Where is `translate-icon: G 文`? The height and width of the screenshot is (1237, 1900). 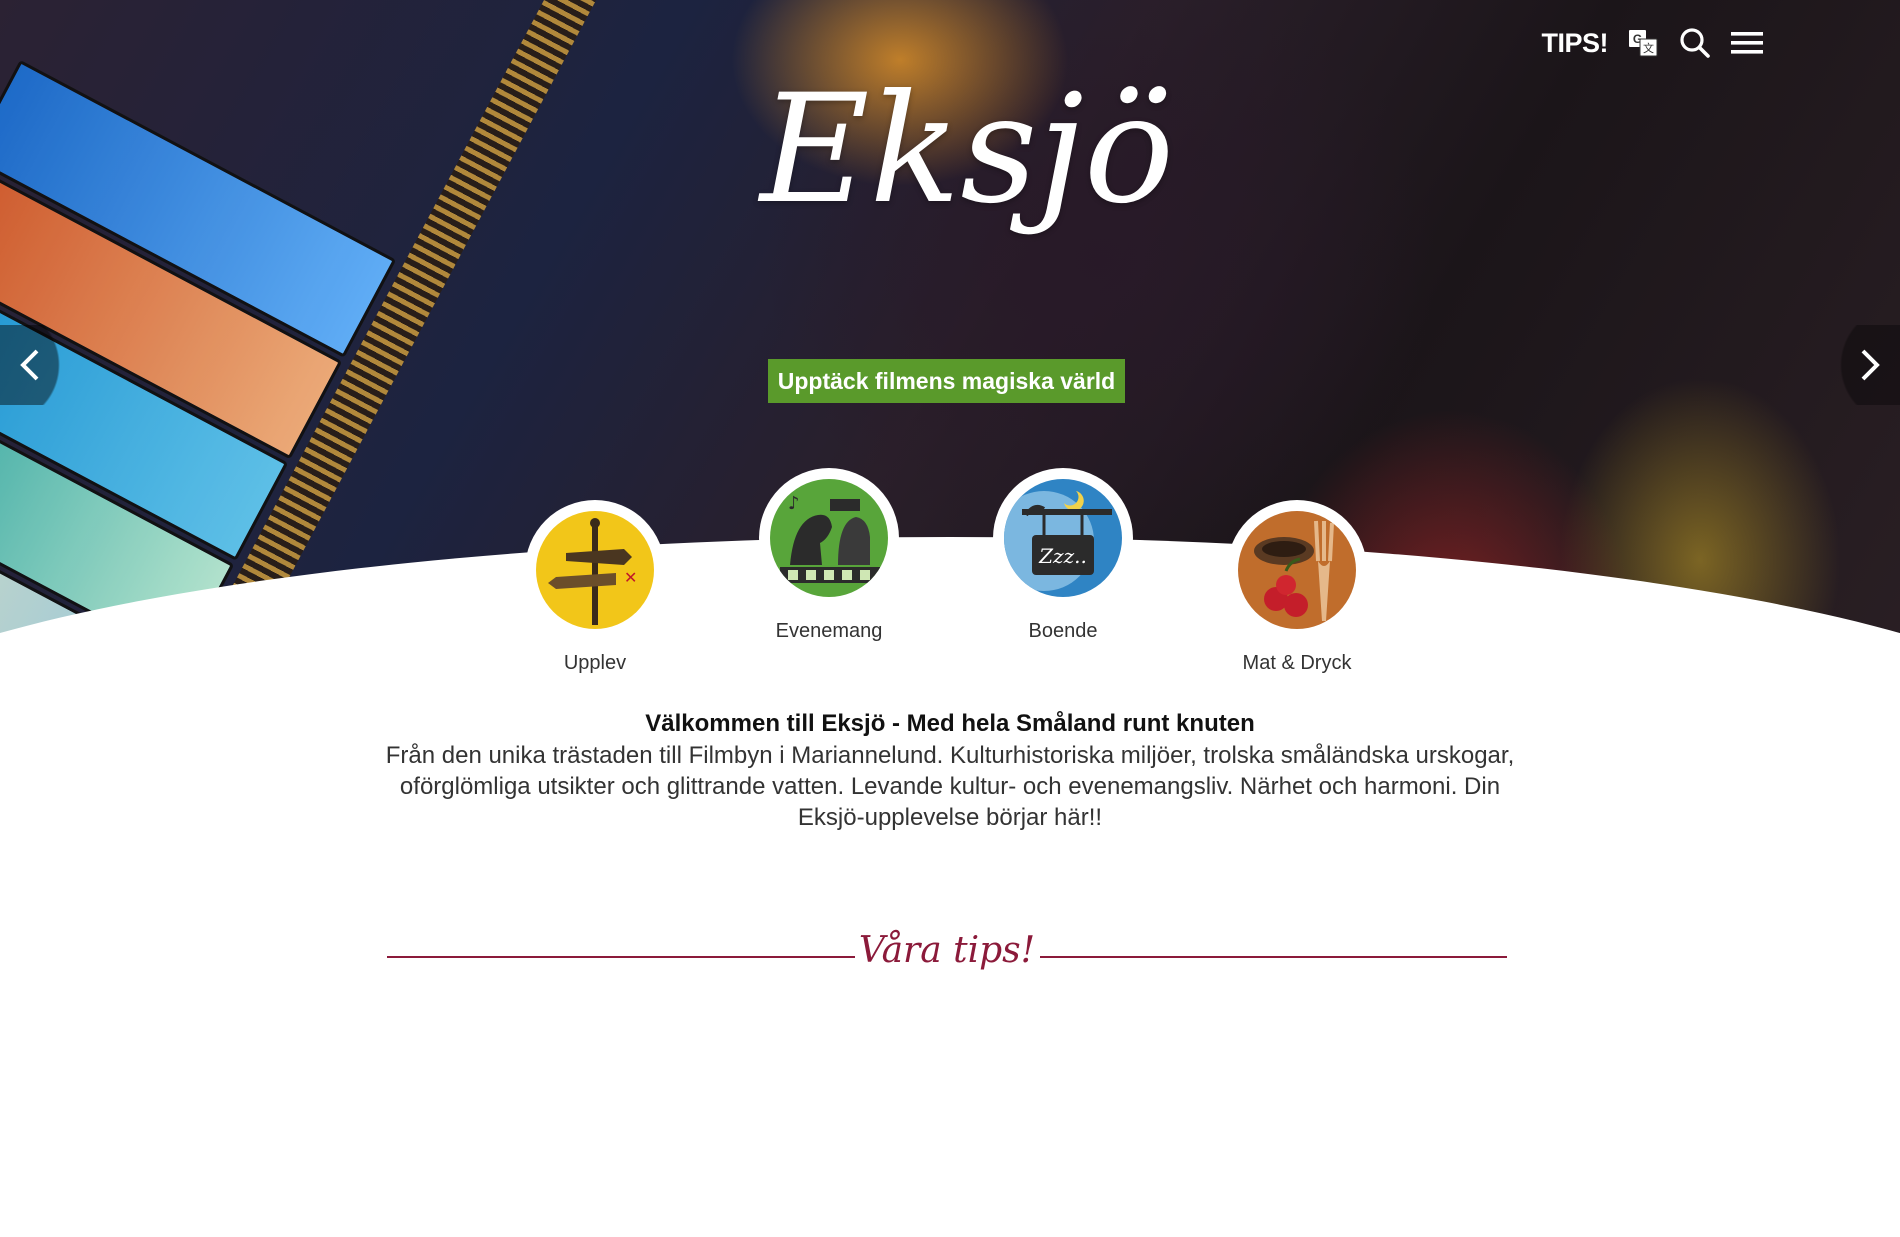 translate-icon: G 文 is located at coordinates (1643, 43).